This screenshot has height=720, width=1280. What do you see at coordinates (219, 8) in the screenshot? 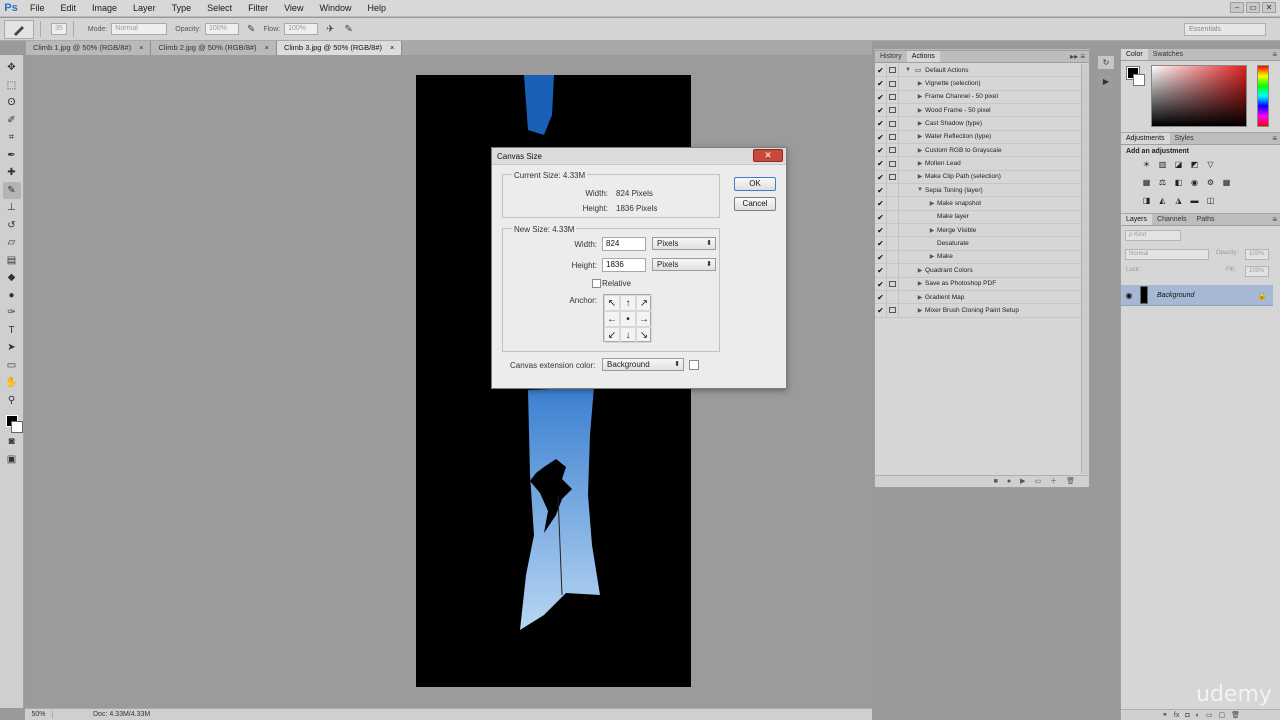
I see `menu-select: Select` at bounding box center [219, 8].